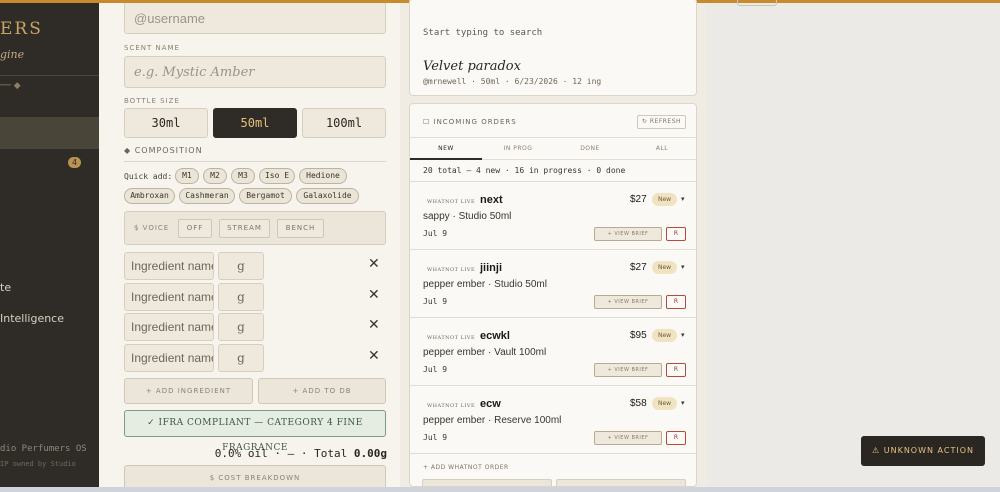 Image resolution: width=1000 pixels, height=492 pixels. Describe the element at coordinates (638, 403) in the screenshot. I see `order-price: $58` at that location.